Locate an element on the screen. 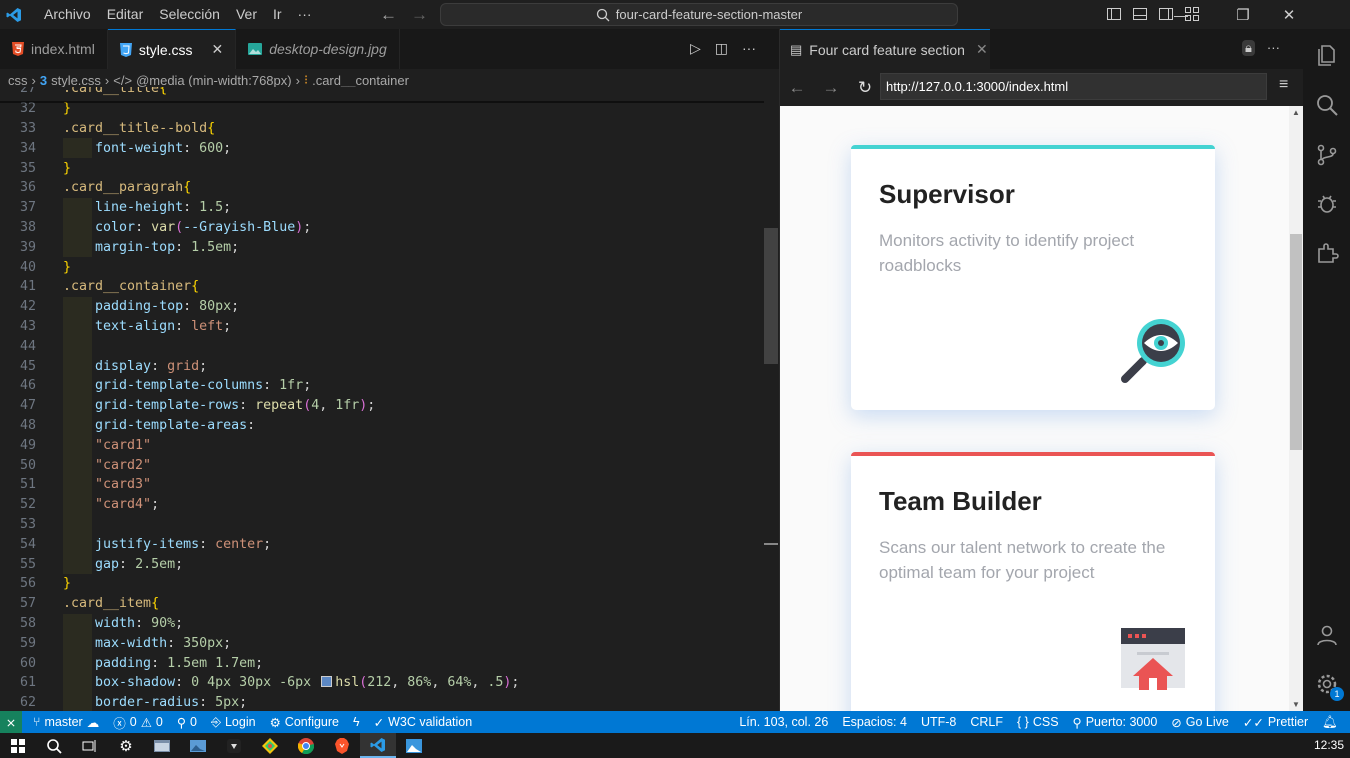 The width and height of the screenshot is (1350, 758). notifications-bell-icon: 🔔︎ is located at coordinates (1332, 722).